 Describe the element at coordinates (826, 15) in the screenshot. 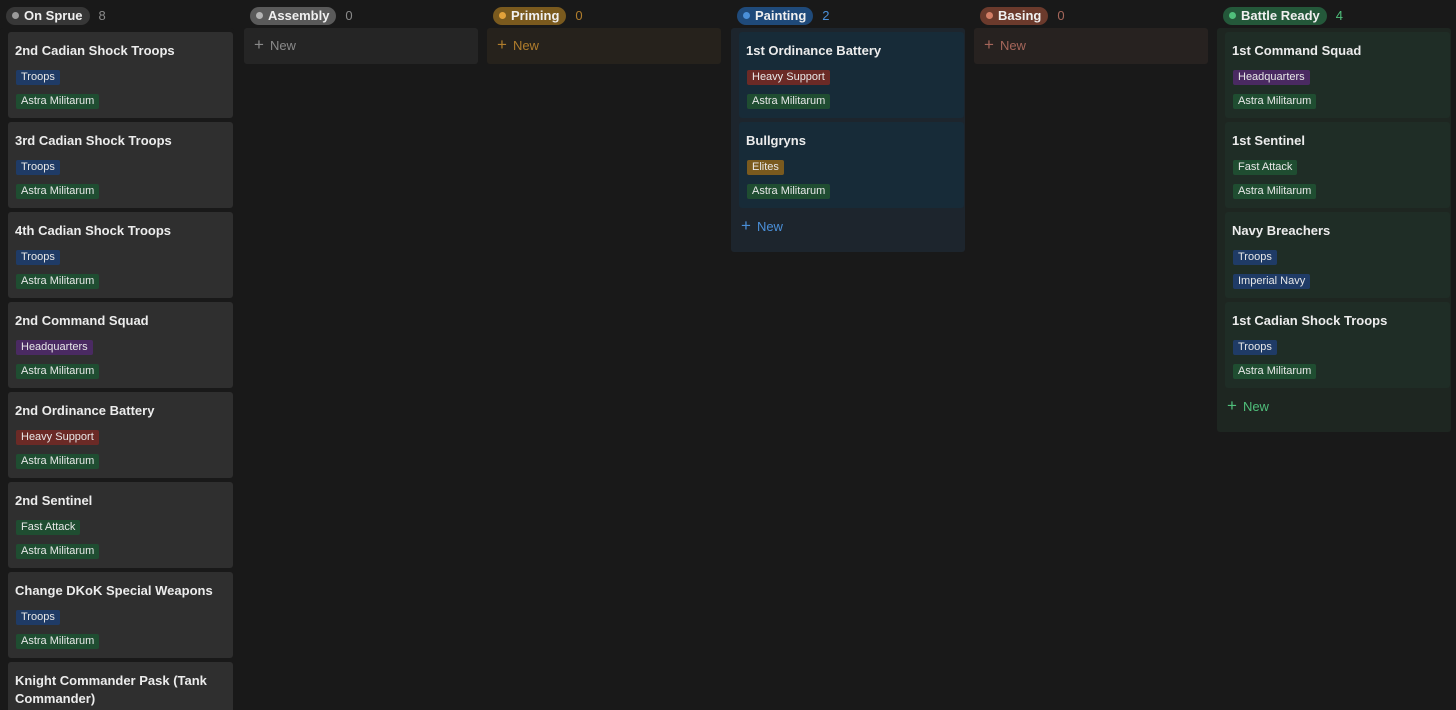

I see `column-count: 2` at that location.